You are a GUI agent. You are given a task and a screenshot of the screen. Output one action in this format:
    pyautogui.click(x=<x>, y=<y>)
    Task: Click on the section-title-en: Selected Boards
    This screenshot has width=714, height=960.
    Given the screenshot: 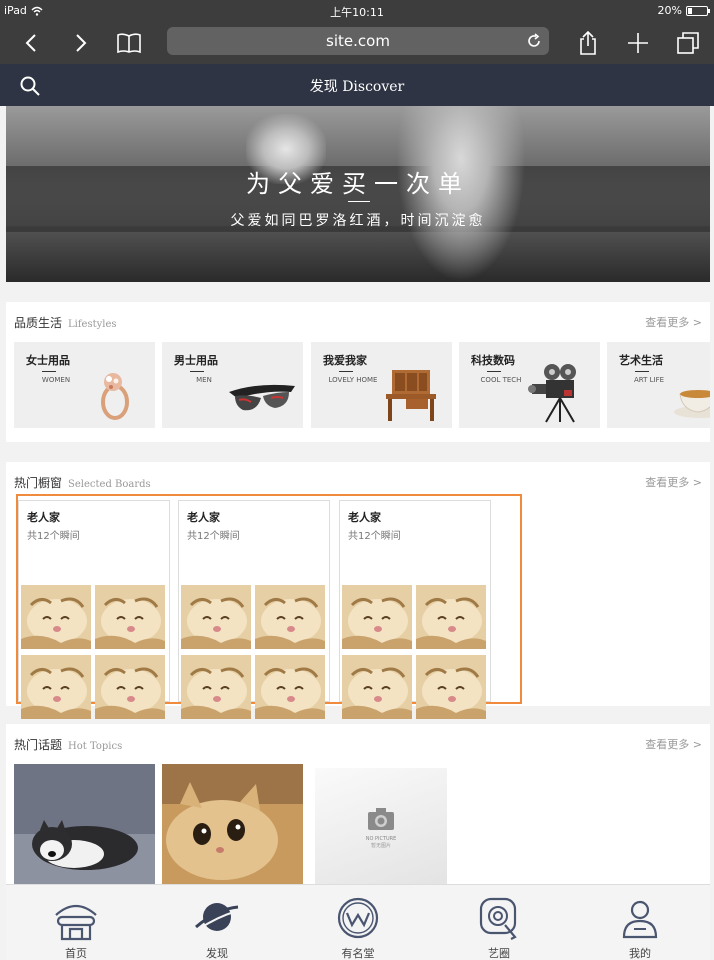 What is the action you would take?
    pyautogui.click(x=109, y=484)
    